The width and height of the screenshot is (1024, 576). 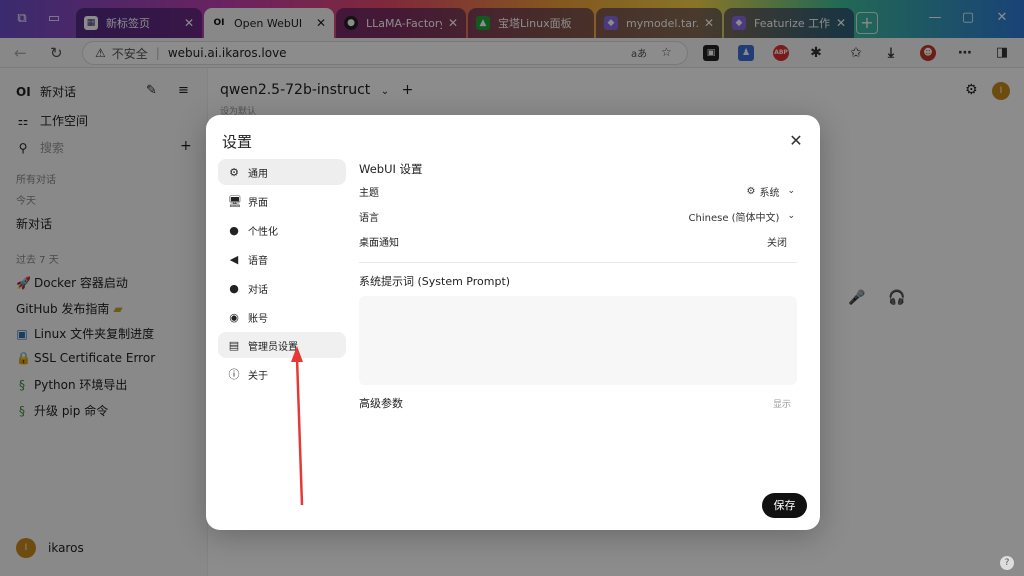 I want to click on notification-toggle: 关闭, so click(x=777, y=241).